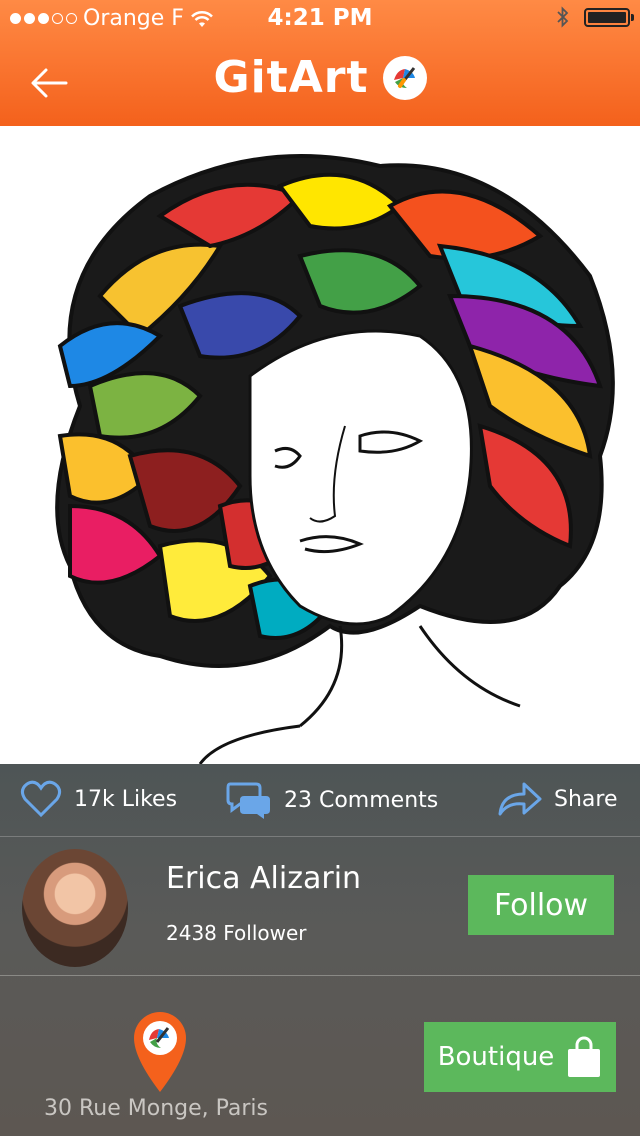 The width and height of the screenshot is (640, 1136). I want to click on boutique-label: Boutique, so click(496, 1057).